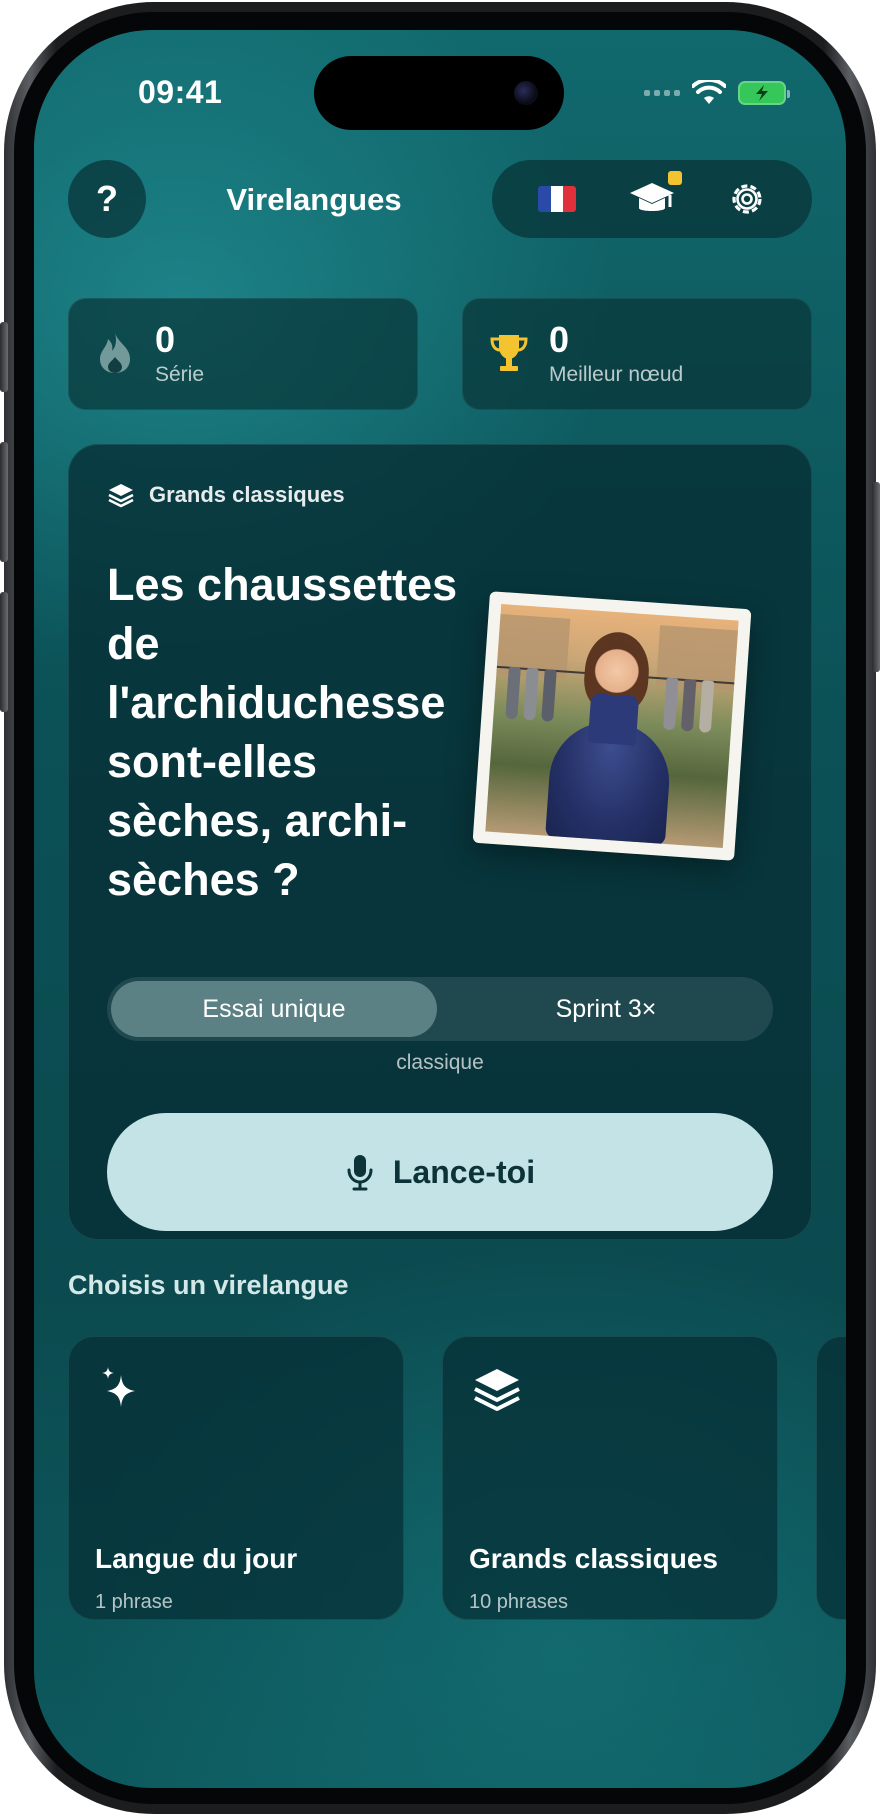 Image resolution: width=880 pixels, height=1818 pixels. I want to click on volume-up-button, so click(4, 502).